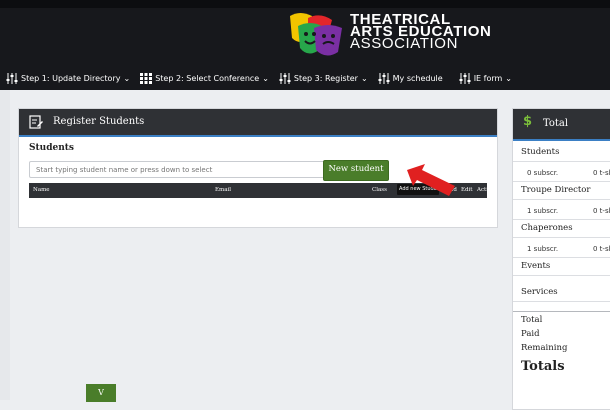 The width and height of the screenshot is (610, 410). I want to click on nav-label: Step 3: Register, so click(325, 78).